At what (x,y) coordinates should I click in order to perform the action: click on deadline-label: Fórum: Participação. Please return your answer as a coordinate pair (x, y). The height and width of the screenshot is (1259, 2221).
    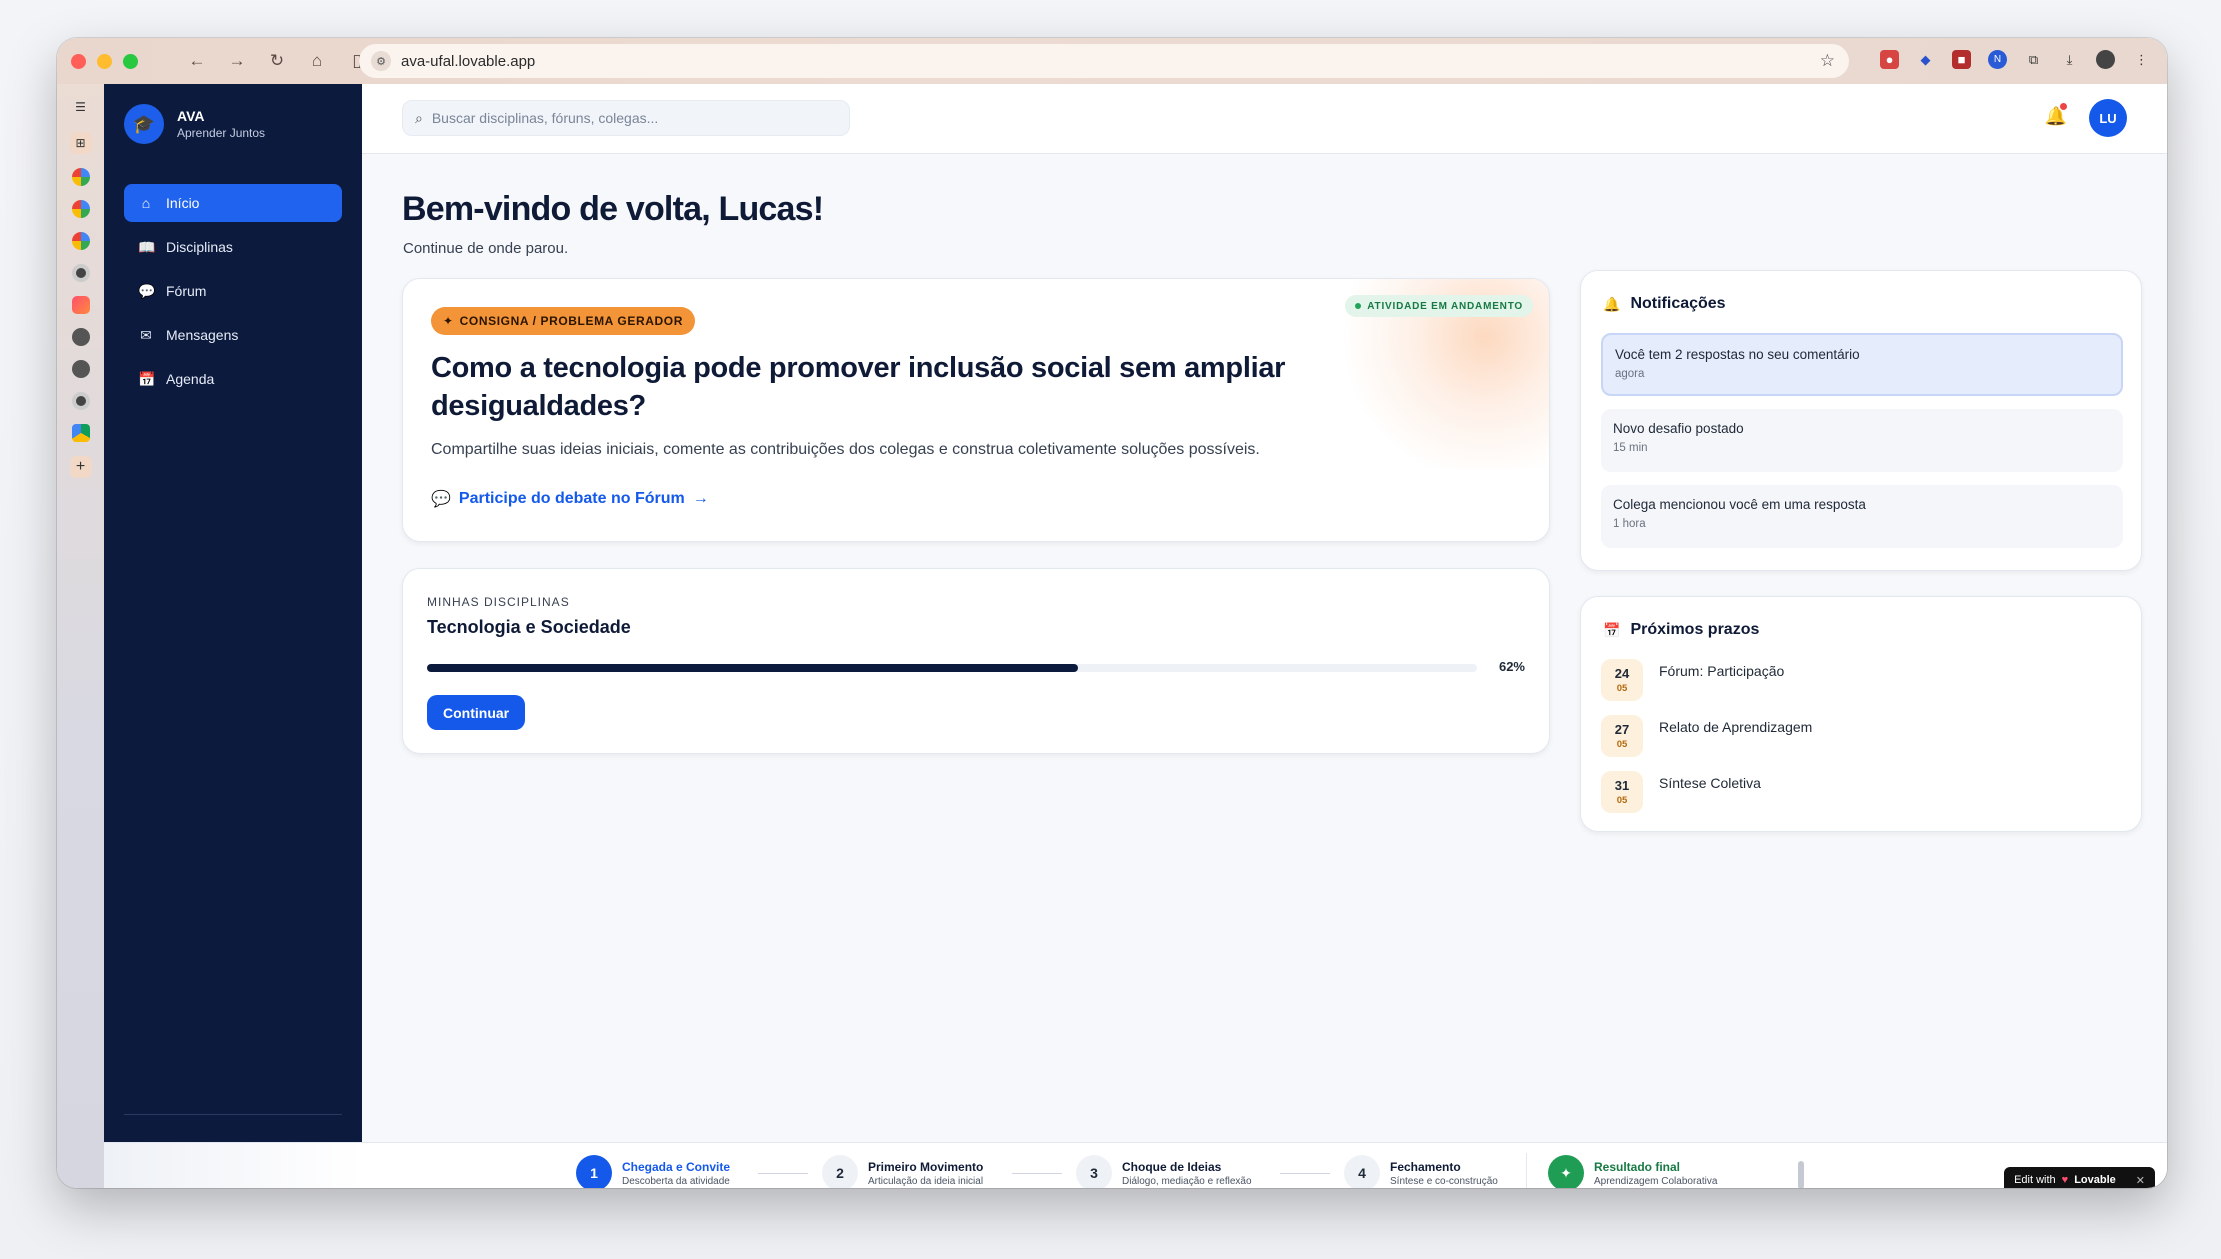
    Looking at the image, I should click on (1722, 671).